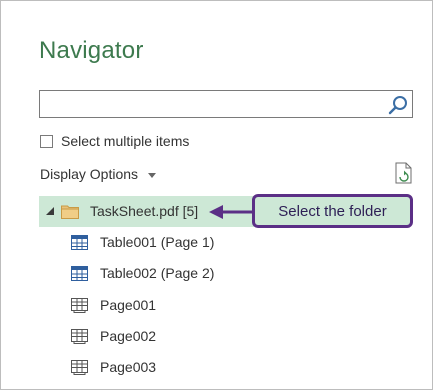  Describe the element at coordinates (128, 336) in the screenshot. I see `tree-item-label: Page002` at that location.